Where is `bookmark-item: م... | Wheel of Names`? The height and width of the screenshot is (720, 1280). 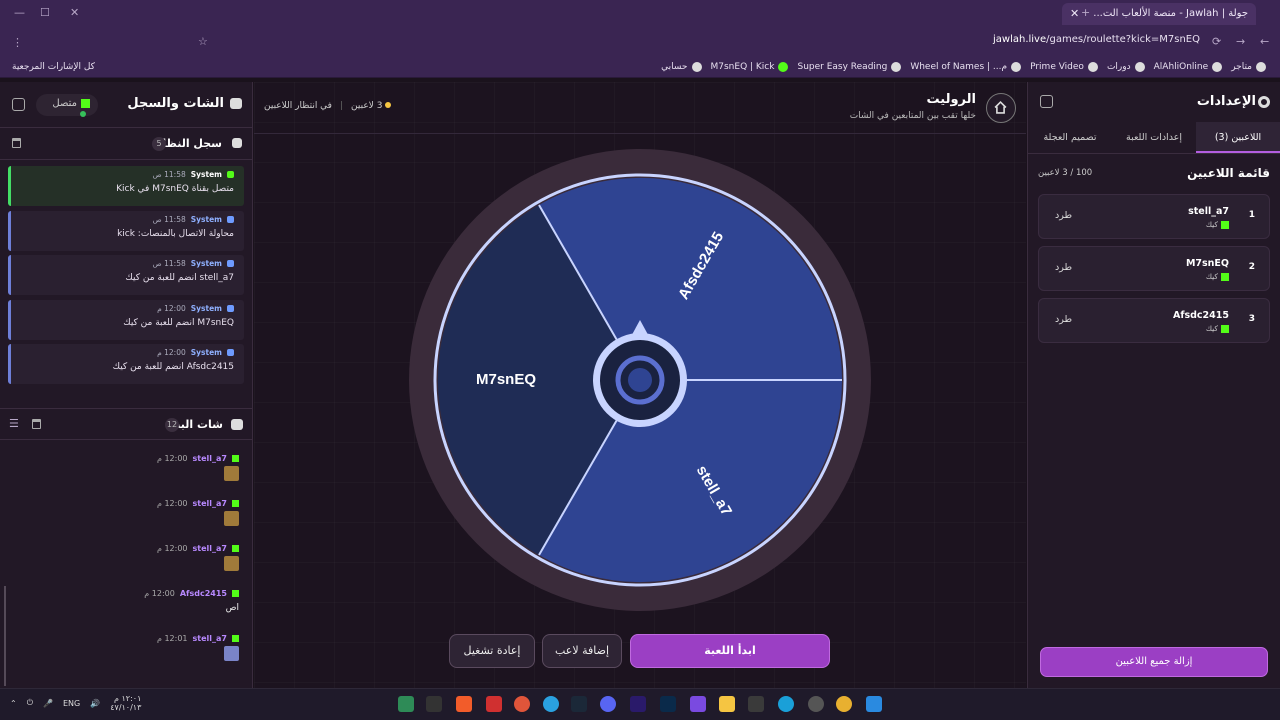
bookmark-item: م... | Wheel of Names is located at coordinates (966, 66).